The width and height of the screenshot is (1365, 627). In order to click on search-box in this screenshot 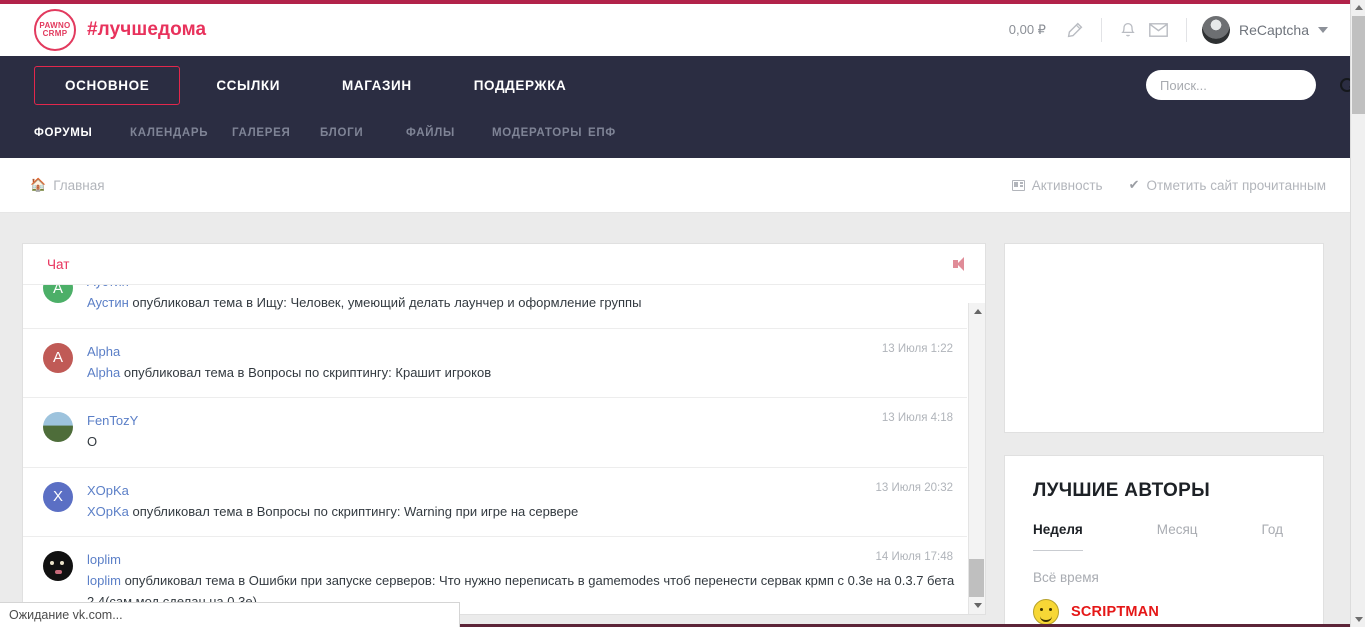, I will do `click(1248, 85)`.